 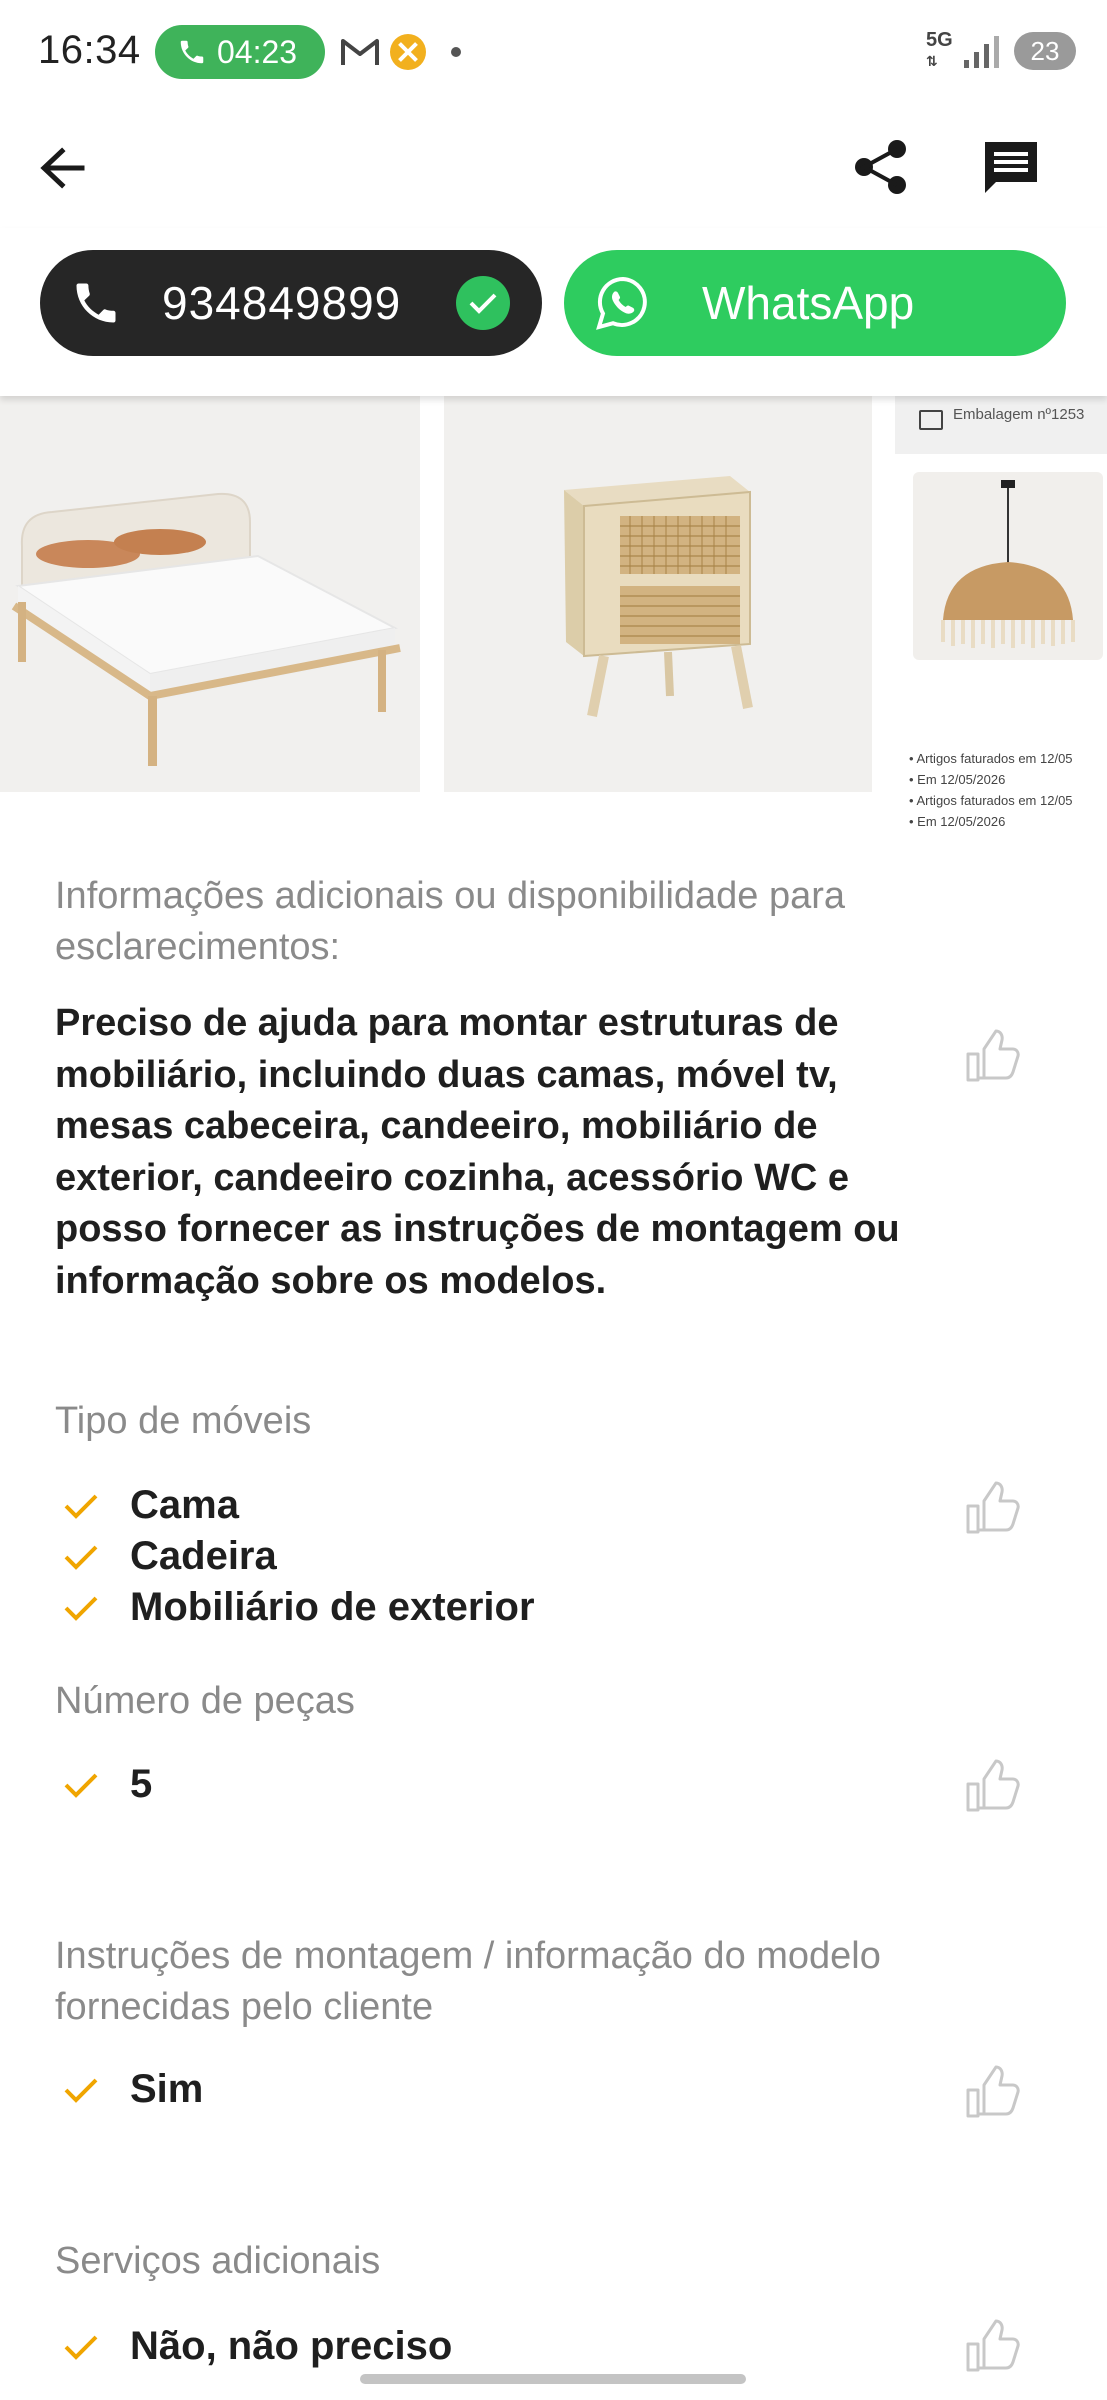 What do you see at coordinates (1008, 566) in the screenshot?
I see `pendant-lamp-image` at bounding box center [1008, 566].